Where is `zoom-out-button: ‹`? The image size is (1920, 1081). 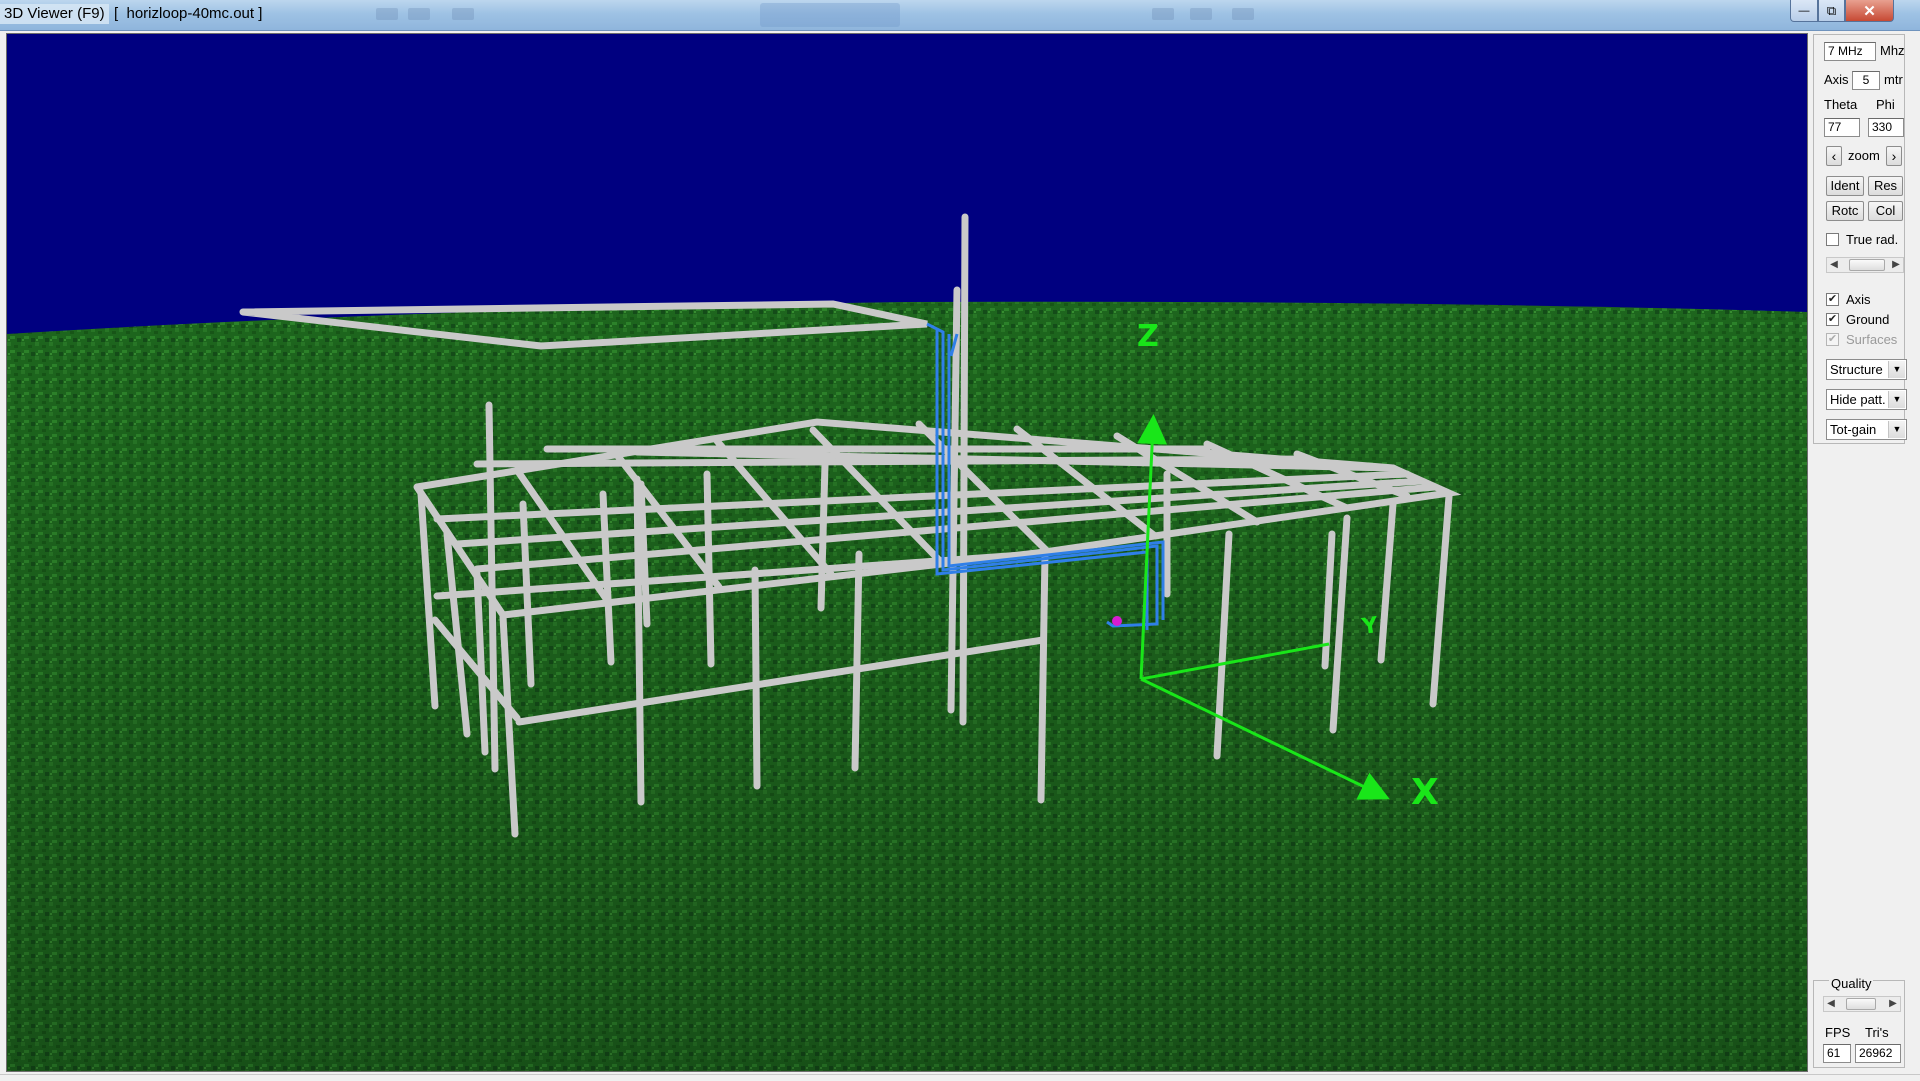 zoom-out-button: ‹ is located at coordinates (1834, 156).